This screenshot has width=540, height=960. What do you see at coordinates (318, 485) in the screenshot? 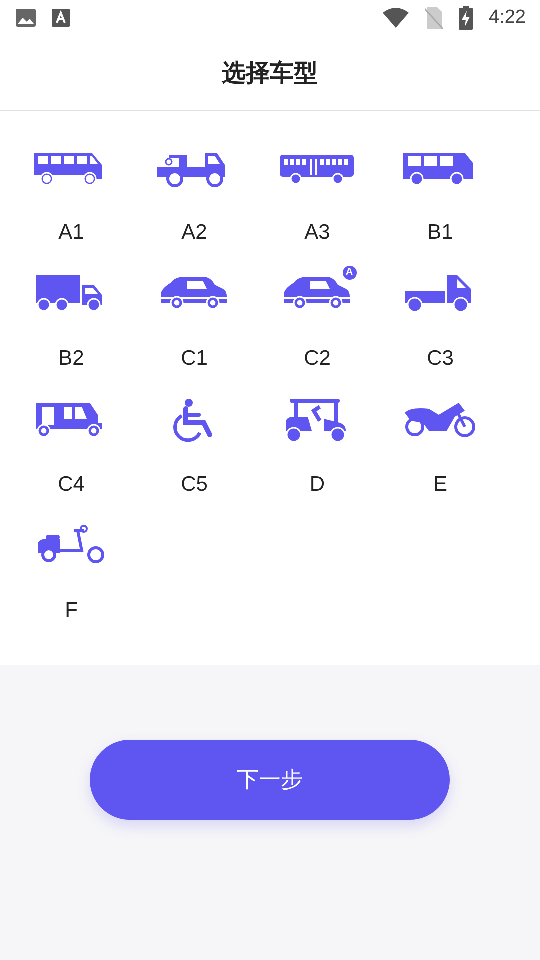
I see `vehicle-type-label: D` at bounding box center [318, 485].